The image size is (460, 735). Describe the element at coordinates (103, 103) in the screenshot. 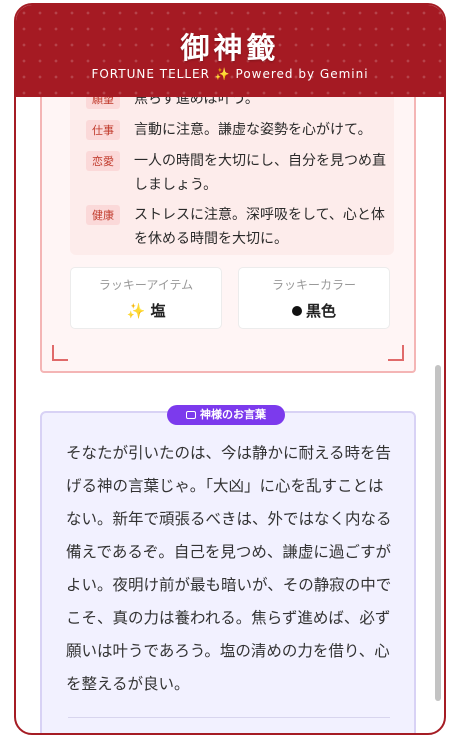

I see `category-tag: 願望` at that location.